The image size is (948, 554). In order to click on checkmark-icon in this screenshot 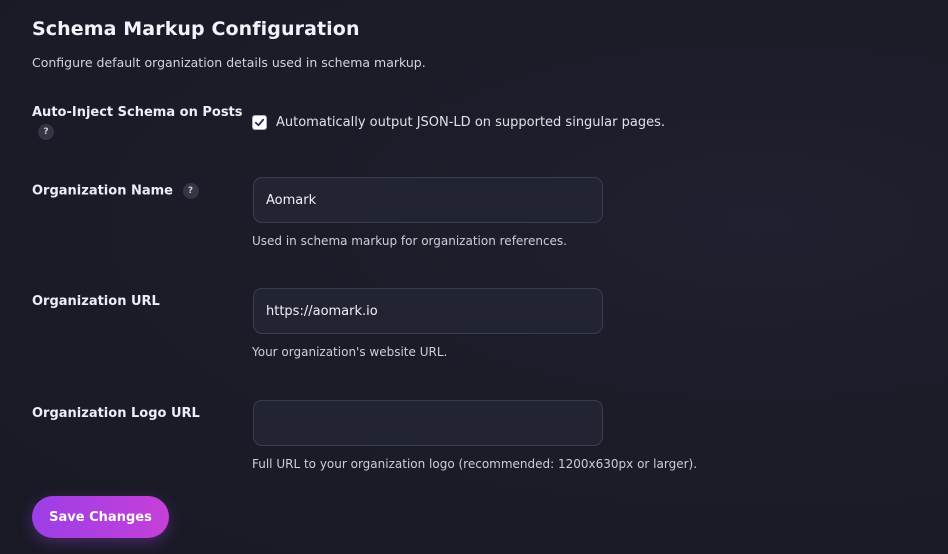, I will do `click(259, 122)`.